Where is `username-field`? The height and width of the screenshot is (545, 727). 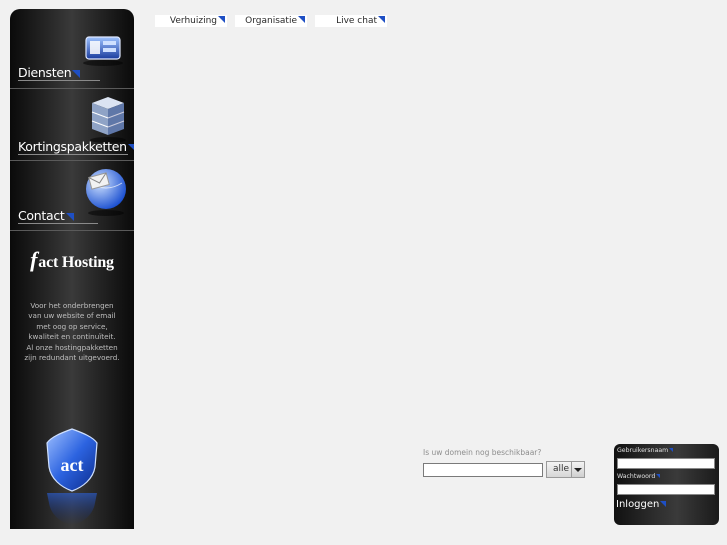
username-field is located at coordinates (666, 463).